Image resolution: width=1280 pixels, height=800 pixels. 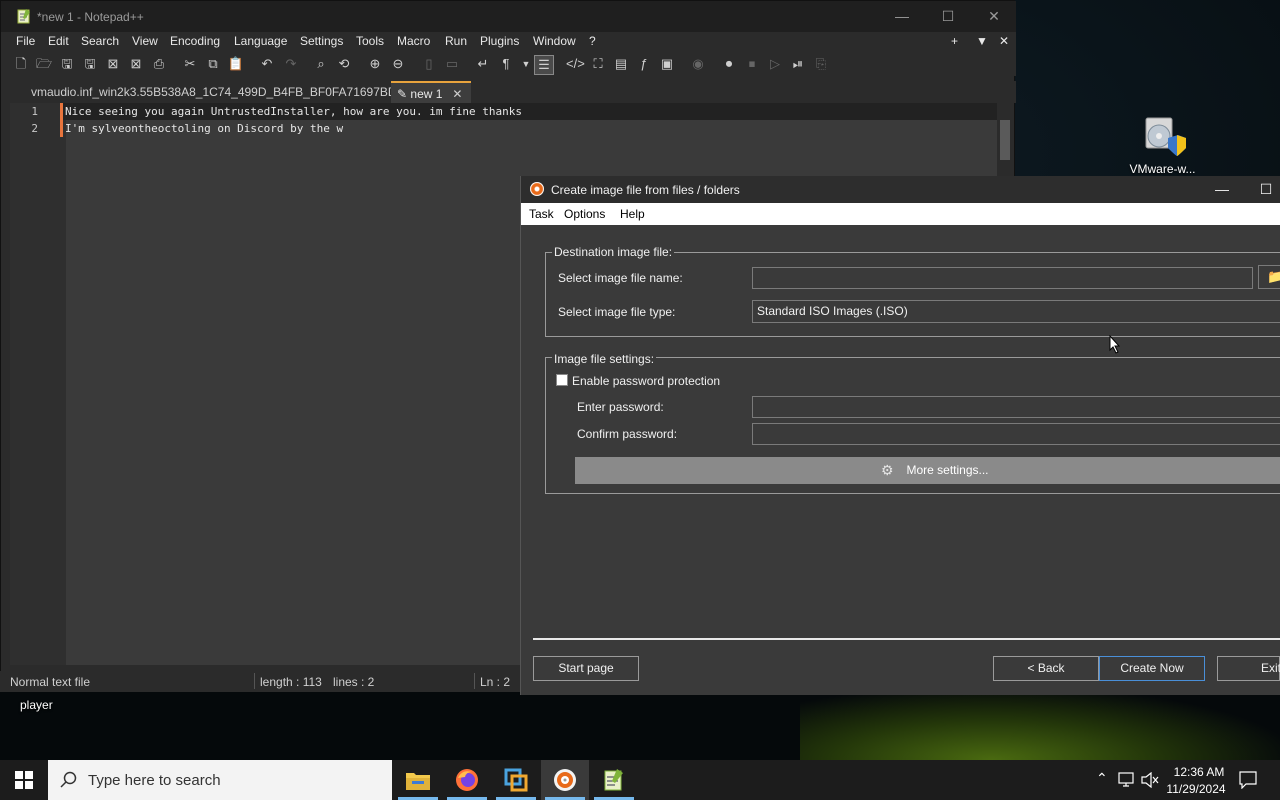 What do you see at coordinates (613, 252) in the screenshot?
I see `destination-legend: Destination image file:` at bounding box center [613, 252].